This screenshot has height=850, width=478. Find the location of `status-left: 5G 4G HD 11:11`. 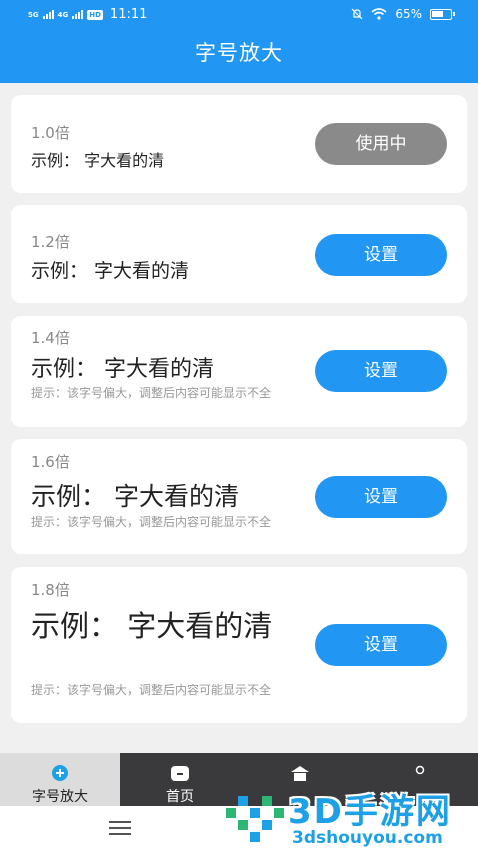

status-left: 5G 4G HD 11:11 is located at coordinates (87, 14).